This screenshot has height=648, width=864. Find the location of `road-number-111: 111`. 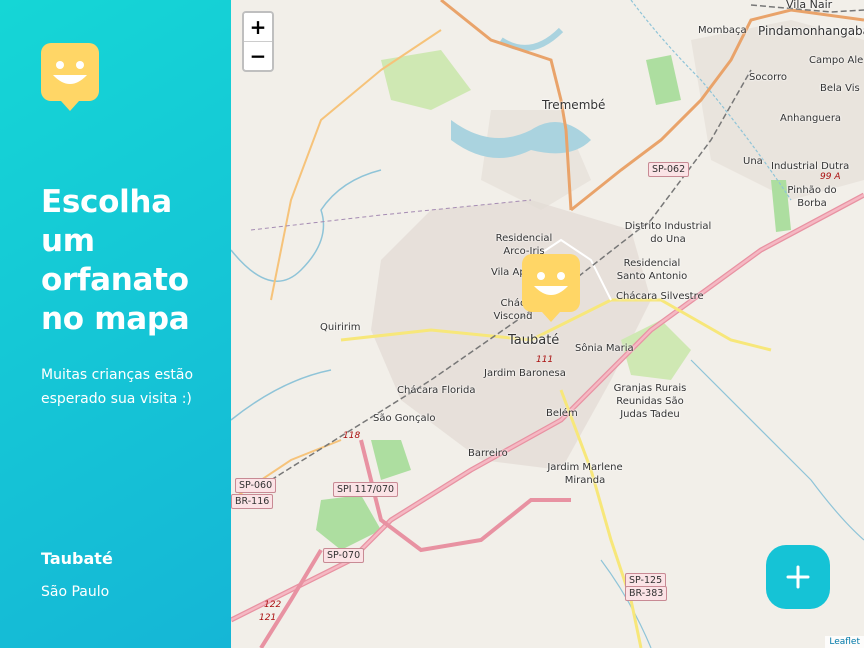

road-number-111: 111 is located at coordinates (545, 360).